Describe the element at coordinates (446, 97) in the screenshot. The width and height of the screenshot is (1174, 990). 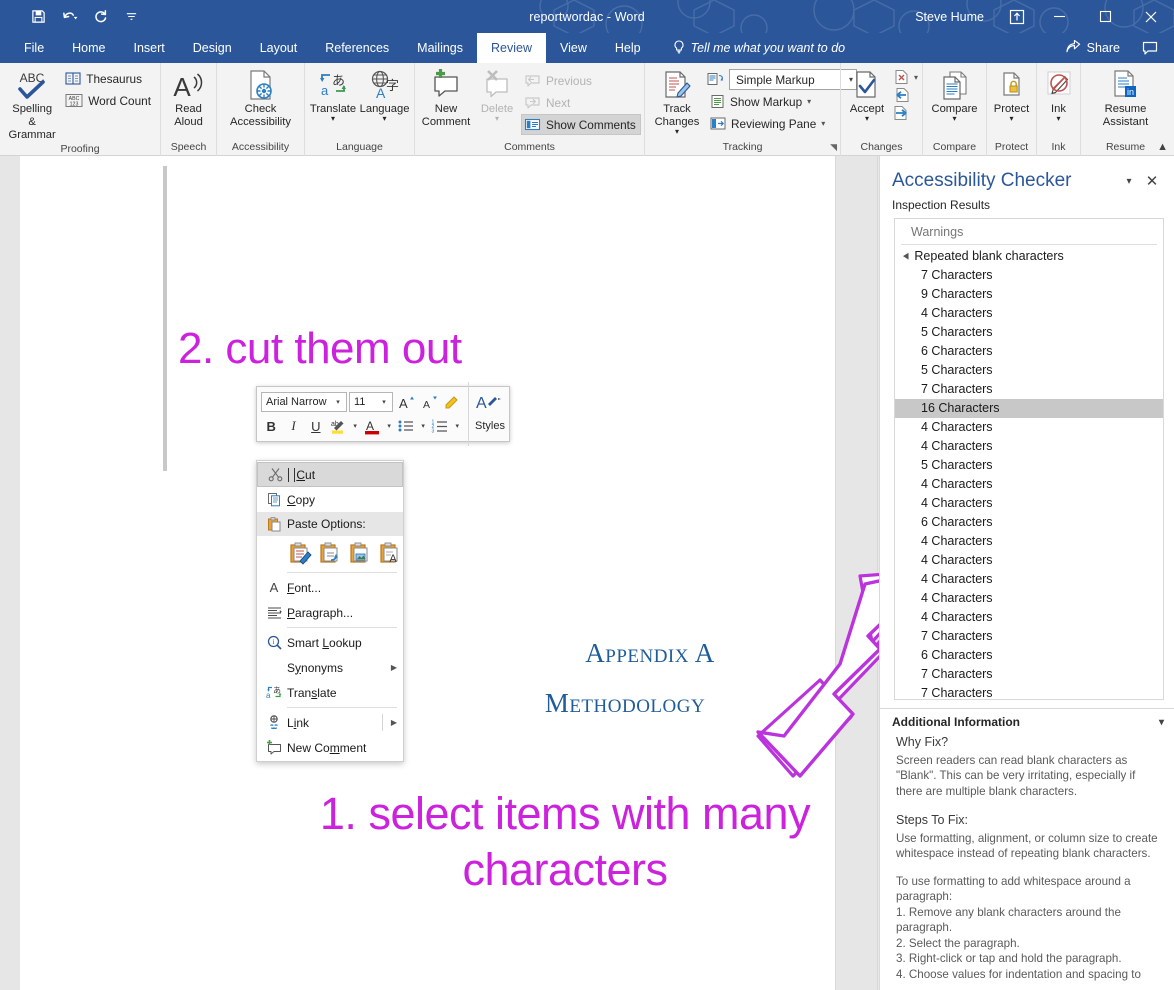
I see `new-comment-button: New Comment` at that location.